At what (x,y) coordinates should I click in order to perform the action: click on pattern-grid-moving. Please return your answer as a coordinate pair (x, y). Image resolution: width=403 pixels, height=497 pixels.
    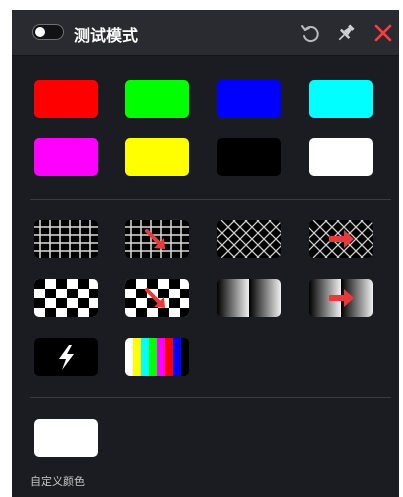
    Looking at the image, I should click on (157, 239).